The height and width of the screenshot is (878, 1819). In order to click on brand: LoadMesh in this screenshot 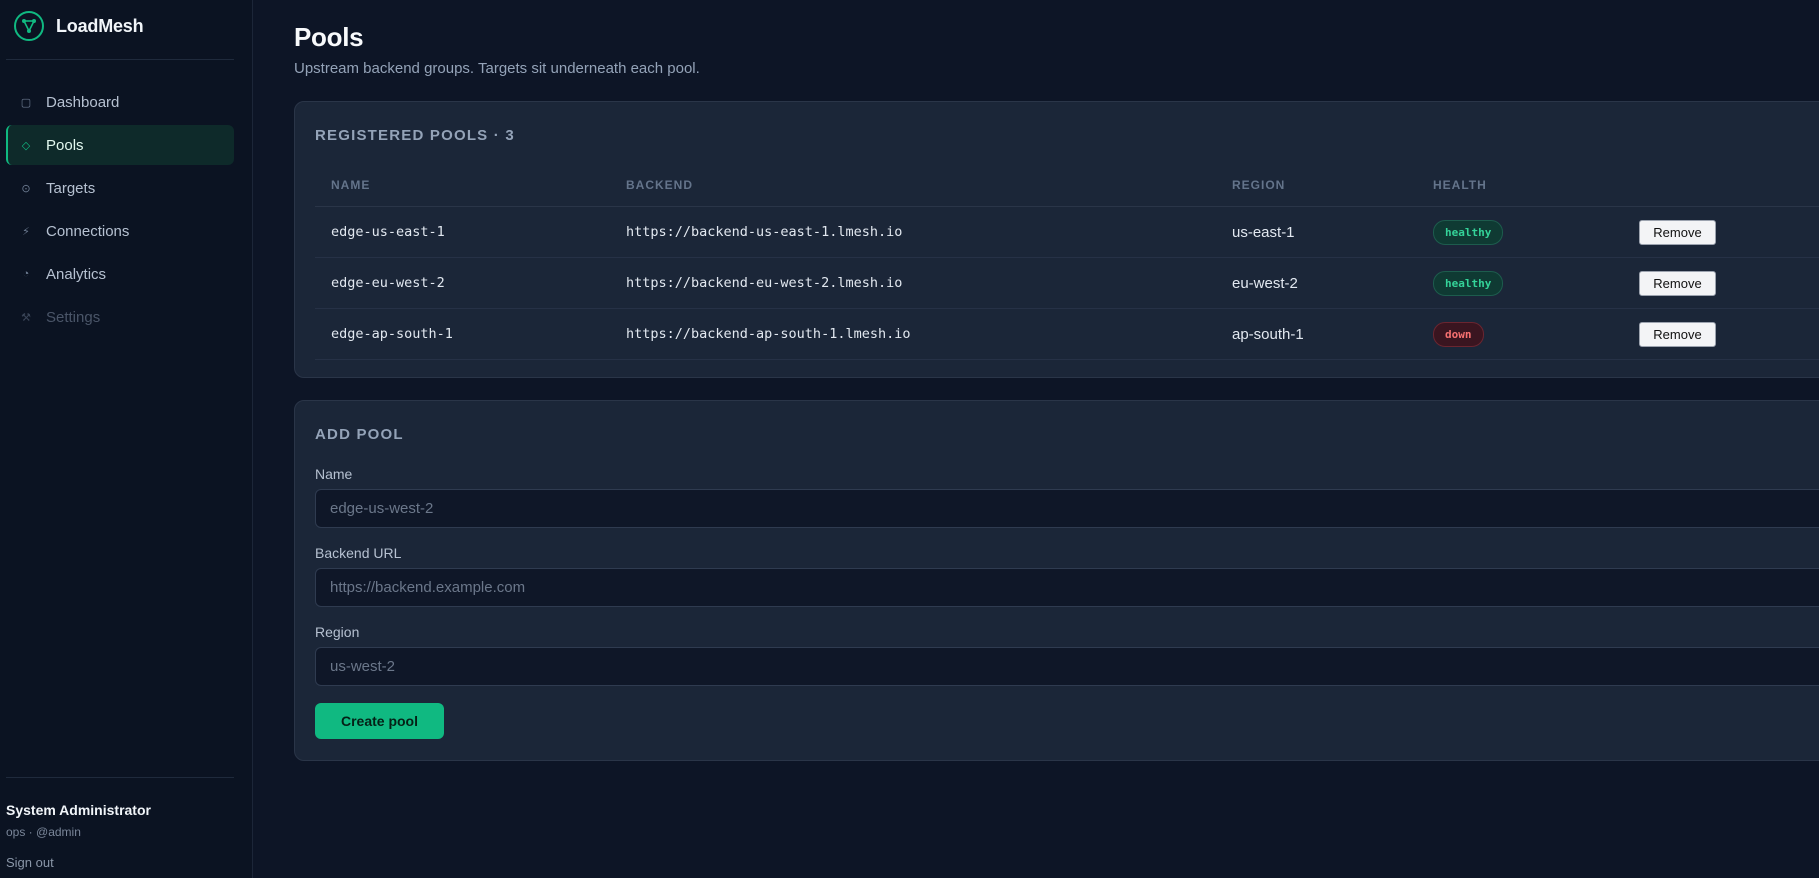, I will do `click(79, 26)`.